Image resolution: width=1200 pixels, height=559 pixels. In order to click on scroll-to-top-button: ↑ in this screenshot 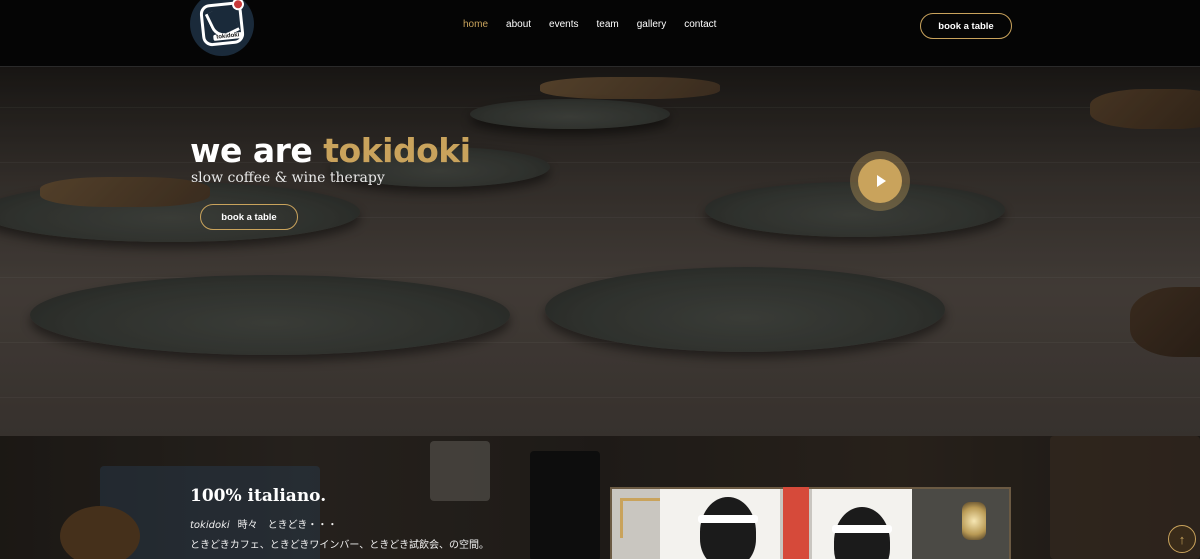, I will do `click(1182, 539)`.